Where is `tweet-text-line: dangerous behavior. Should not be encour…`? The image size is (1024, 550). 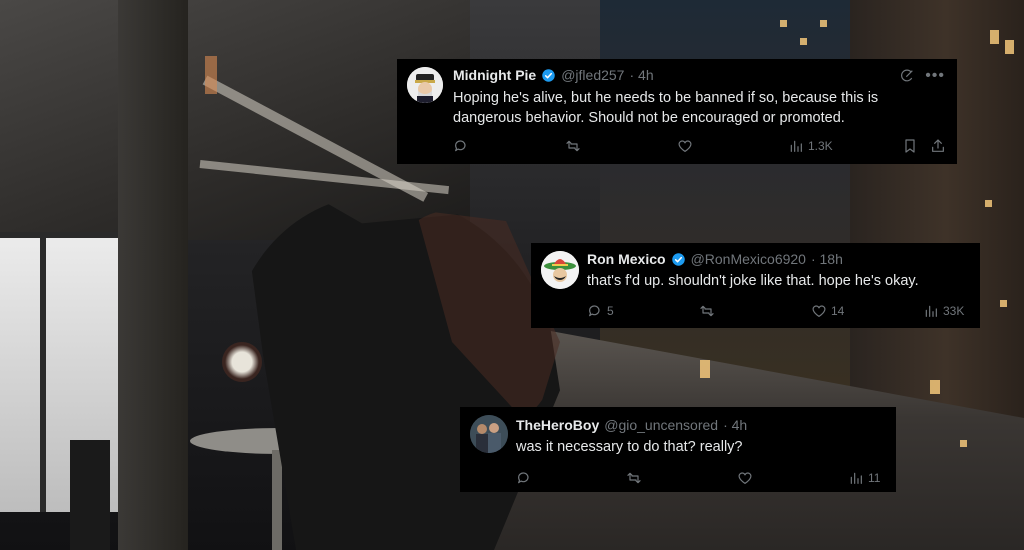
tweet-text-line: dangerous behavior. Should not be encour… is located at coordinates (649, 118).